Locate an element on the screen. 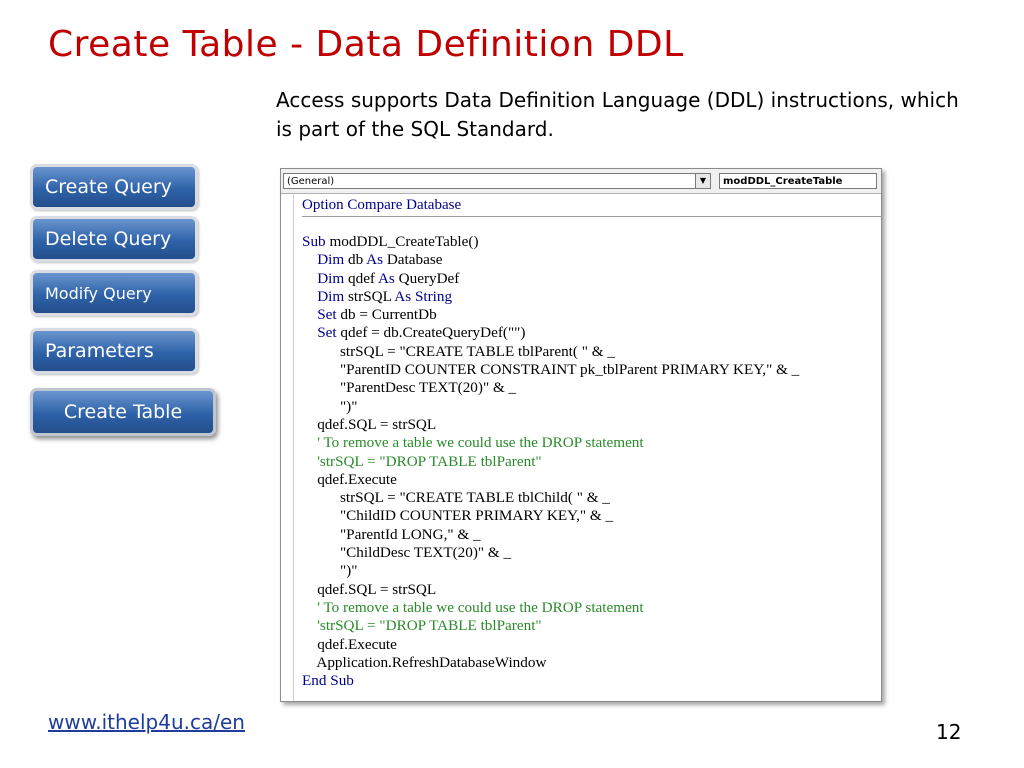 The height and width of the screenshot is (768, 1024). code-line: "ChildID COUNTER PRIMARY KEY," & _ is located at coordinates (550, 516).